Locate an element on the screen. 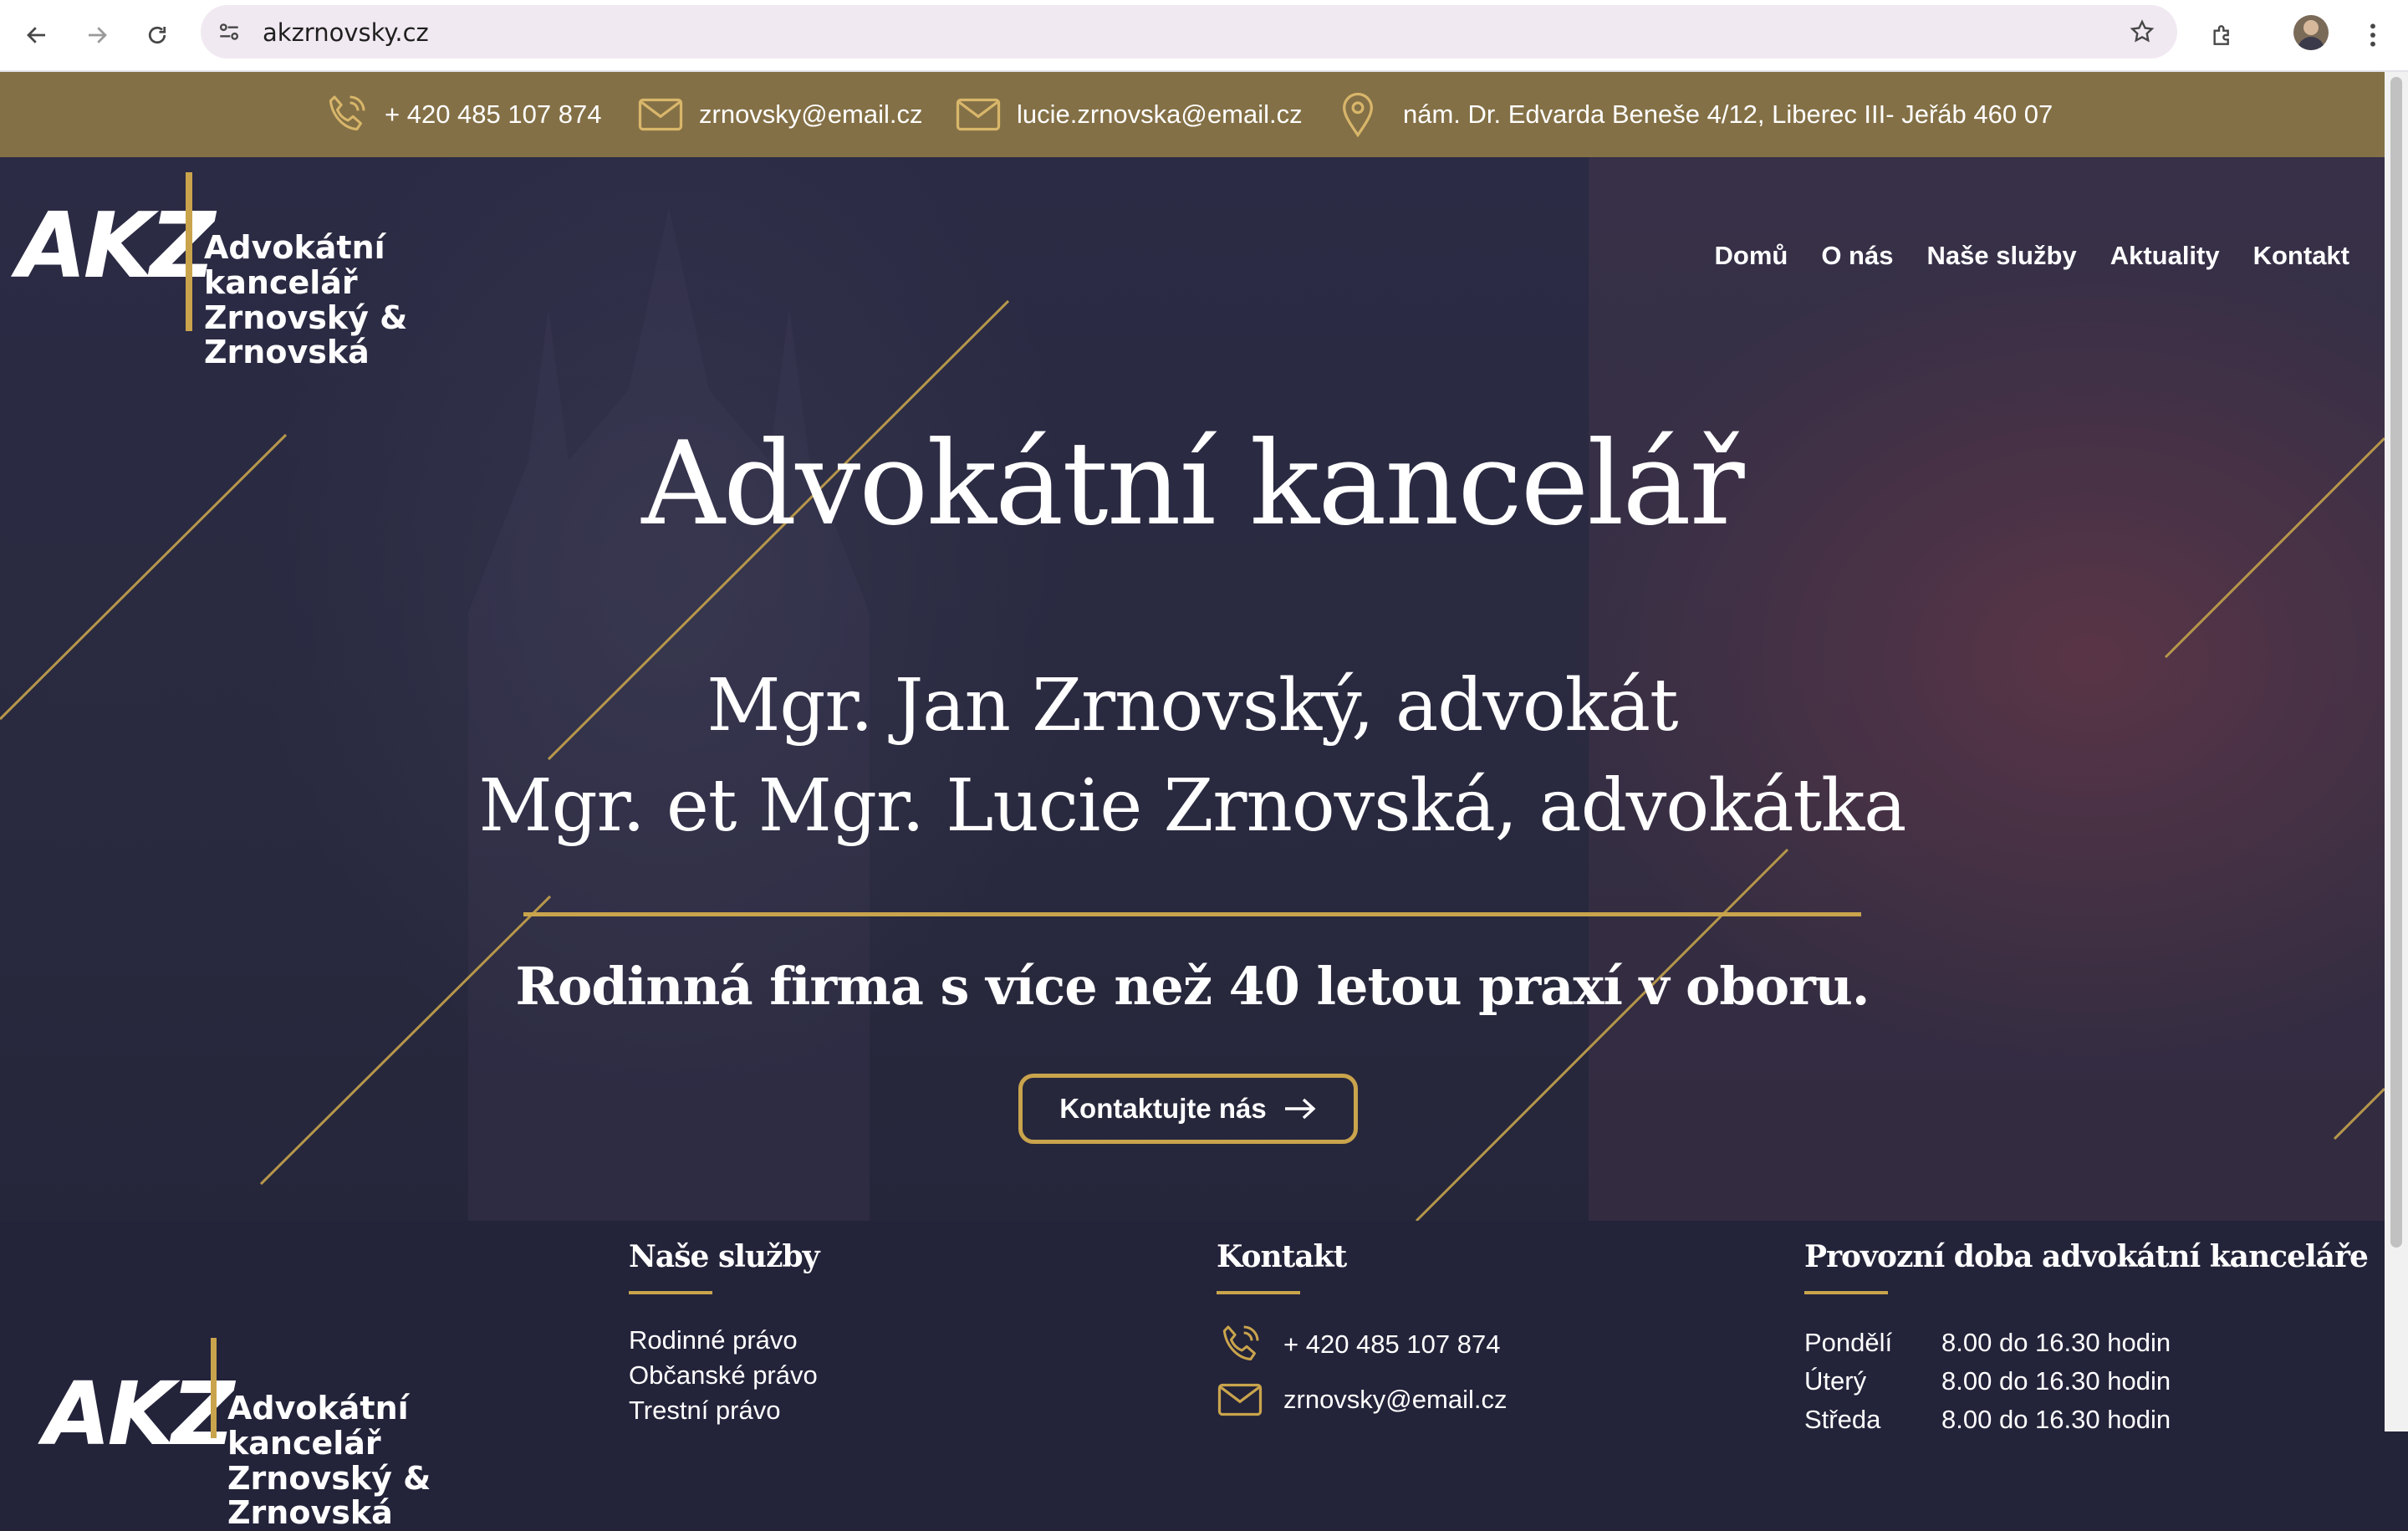  hours-day: Úterý is located at coordinates (1836, 1381).